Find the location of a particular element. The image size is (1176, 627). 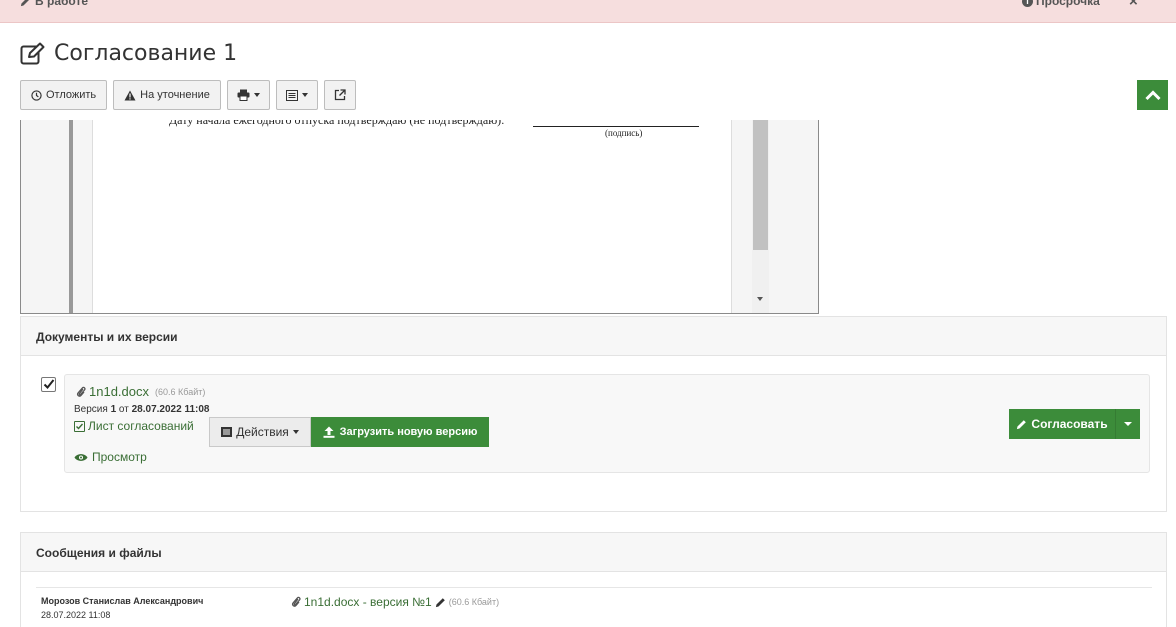

approval-sheet-link: Лист согласований is located at coordinates (134, 426).